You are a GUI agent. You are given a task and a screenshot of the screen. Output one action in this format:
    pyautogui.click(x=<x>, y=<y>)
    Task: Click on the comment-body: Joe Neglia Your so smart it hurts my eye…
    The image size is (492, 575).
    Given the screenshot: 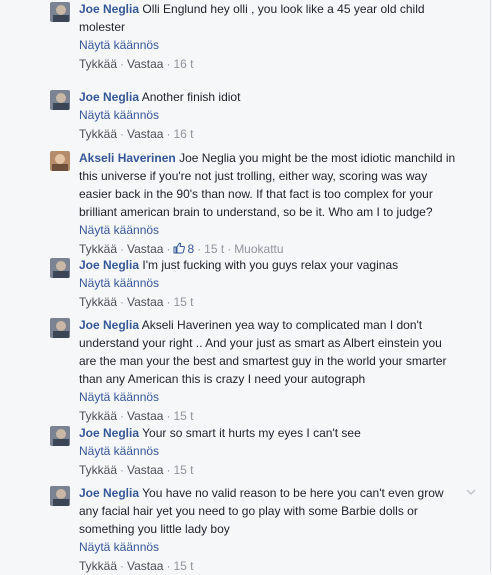 What is the action you would take?
    pyautogui.click(x=270, y=433)
    